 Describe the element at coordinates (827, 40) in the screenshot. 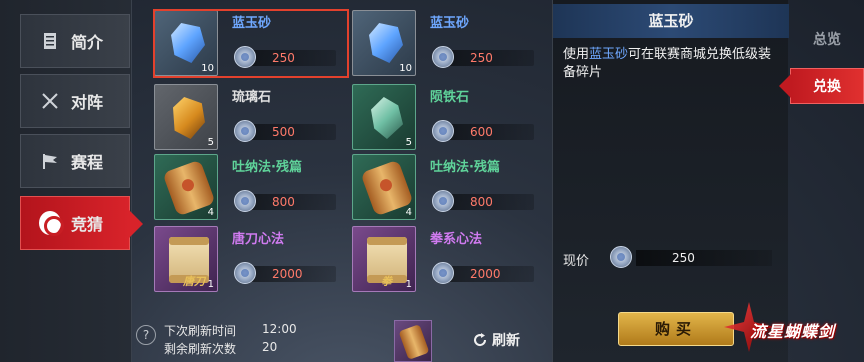

I see `tab-overview: 总览` at that location.